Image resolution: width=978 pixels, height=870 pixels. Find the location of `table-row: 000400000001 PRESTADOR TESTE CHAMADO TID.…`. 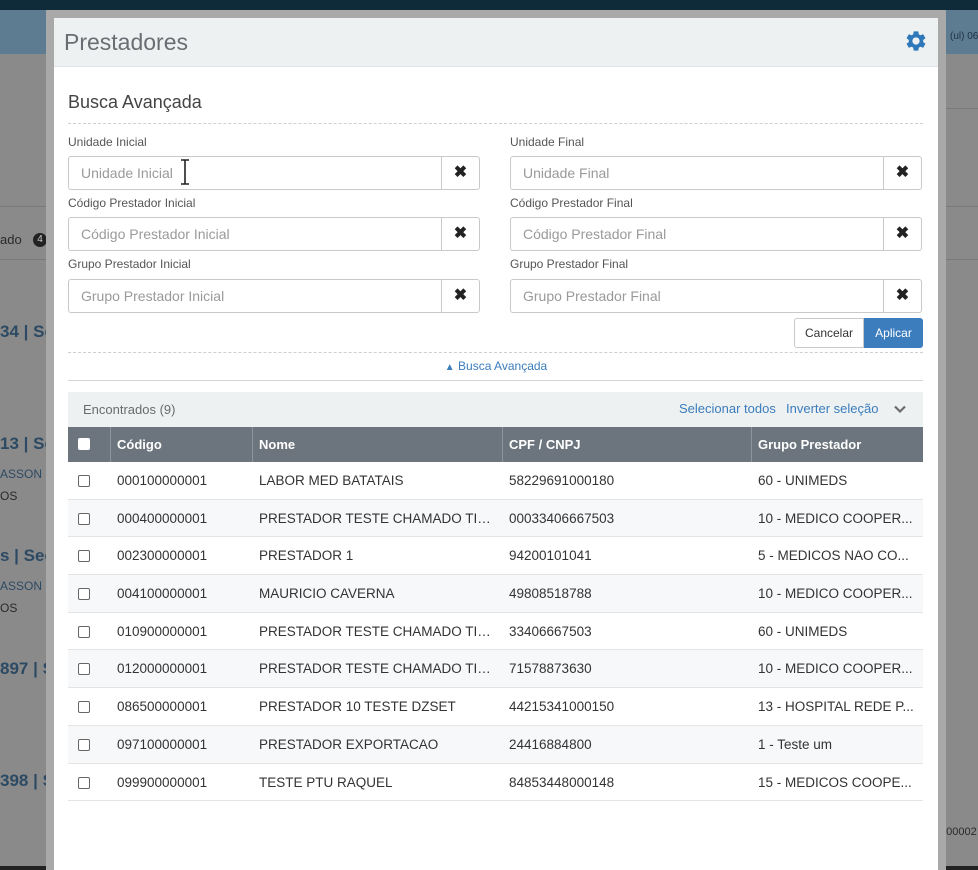

table-row: 000400000001 PRESTADOR TESTE CHAMADO TID.… is located at coordinates (495, 518).